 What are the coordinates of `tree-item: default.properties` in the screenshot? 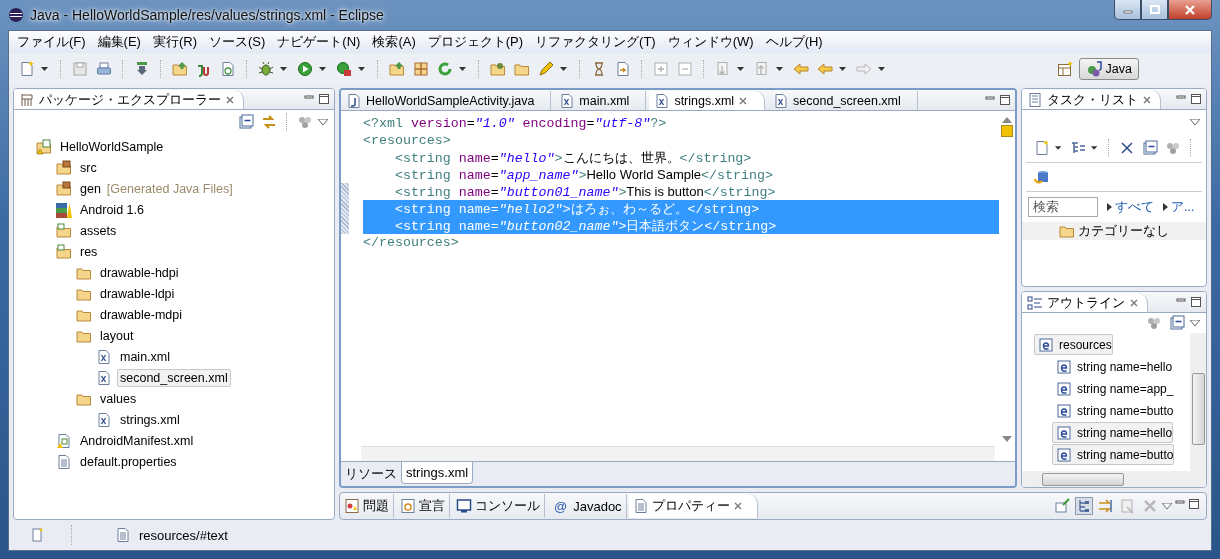 It's located at (128, 461).